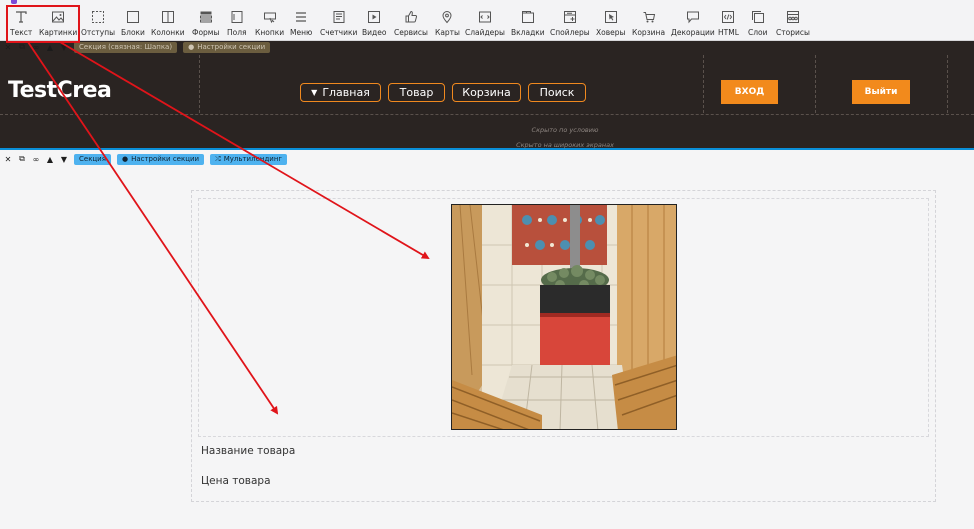 The image size is (974, 529). I want to click on product-price: Цена товара, so click(236, 481).